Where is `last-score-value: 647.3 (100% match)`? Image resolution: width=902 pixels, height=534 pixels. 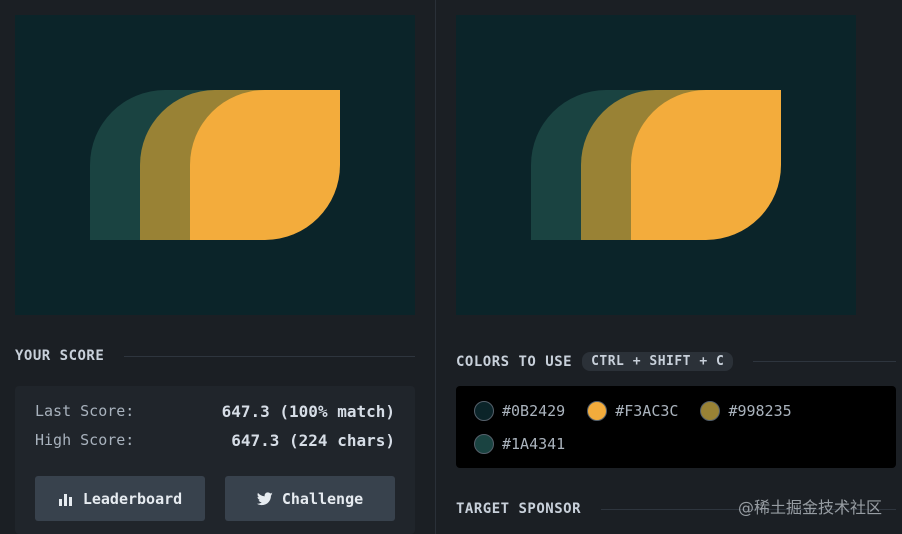
last-score-value: 647.3 (100% match) is located at coordinates (308, 411).